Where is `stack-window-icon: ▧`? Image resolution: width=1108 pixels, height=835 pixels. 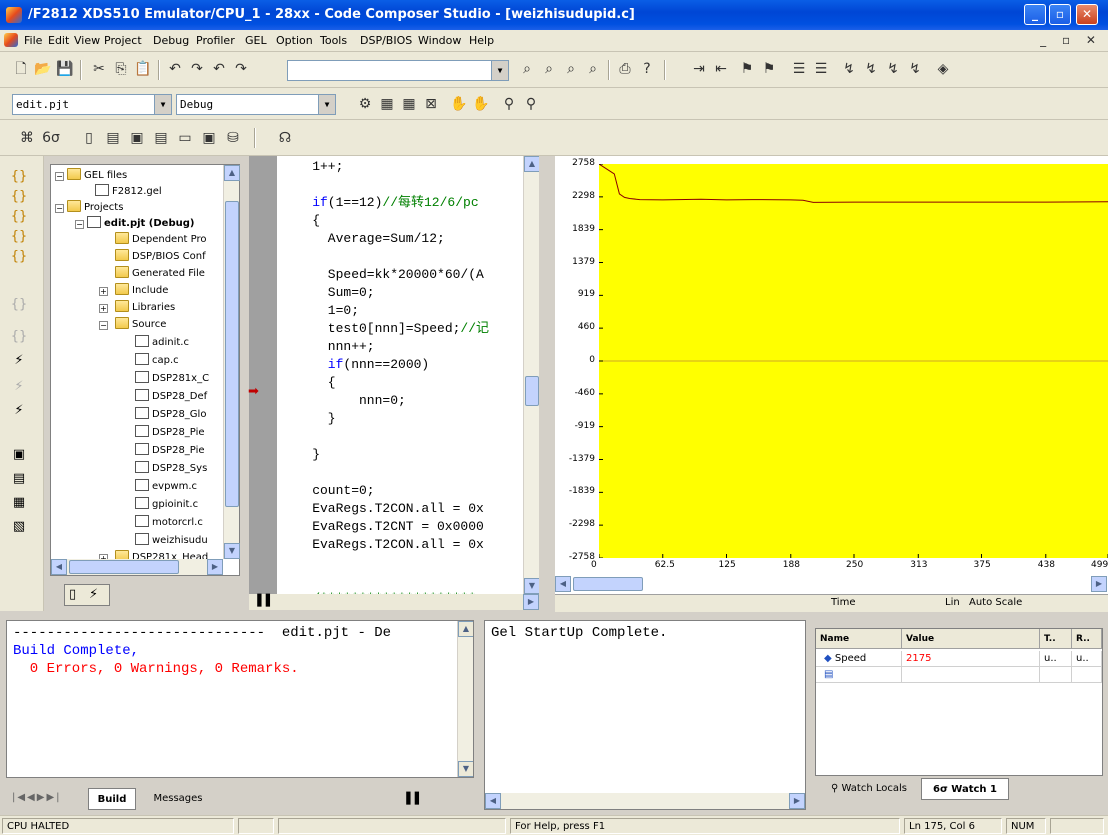 stack-window-icon: ▧ is located at coordinates (19, 527).